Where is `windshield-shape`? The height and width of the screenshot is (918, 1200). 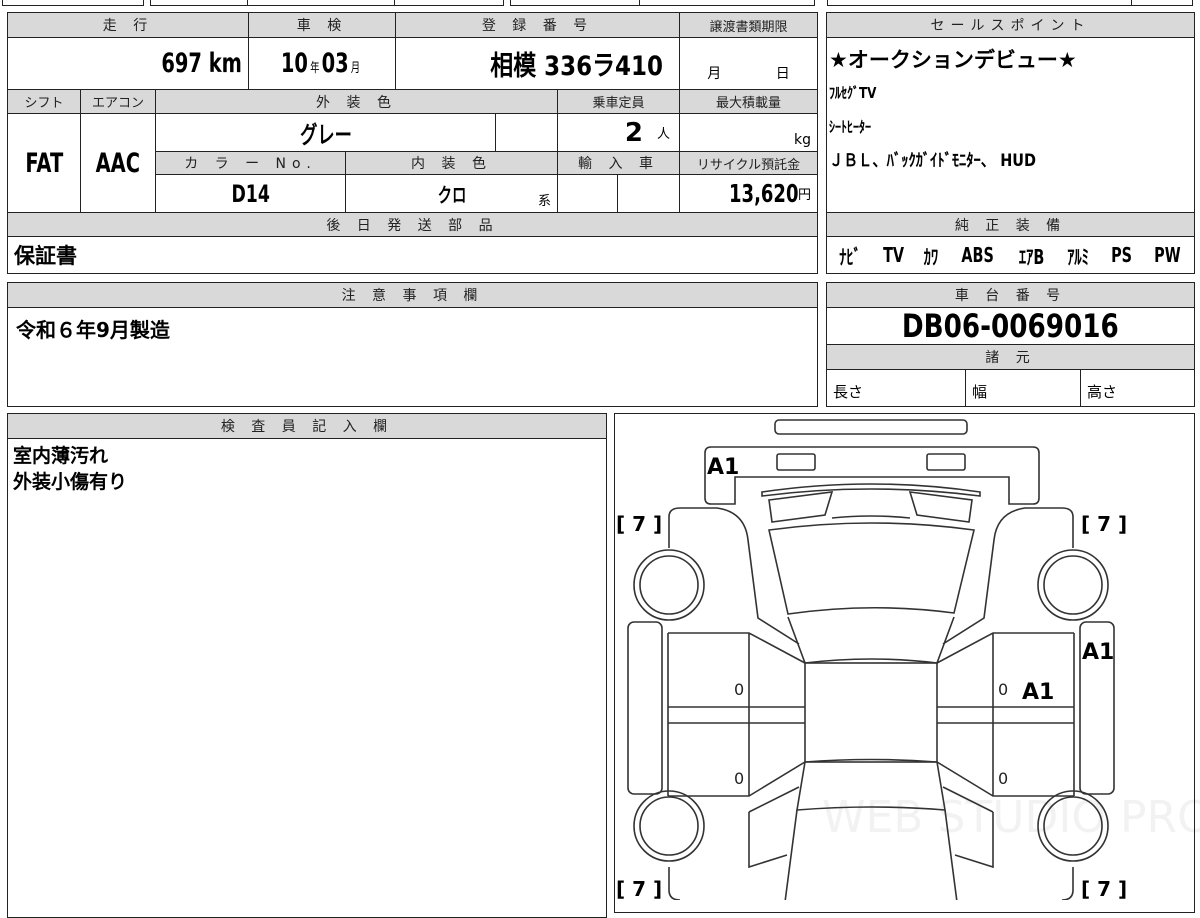
windshield-shape is located at coordinates (871, 568).